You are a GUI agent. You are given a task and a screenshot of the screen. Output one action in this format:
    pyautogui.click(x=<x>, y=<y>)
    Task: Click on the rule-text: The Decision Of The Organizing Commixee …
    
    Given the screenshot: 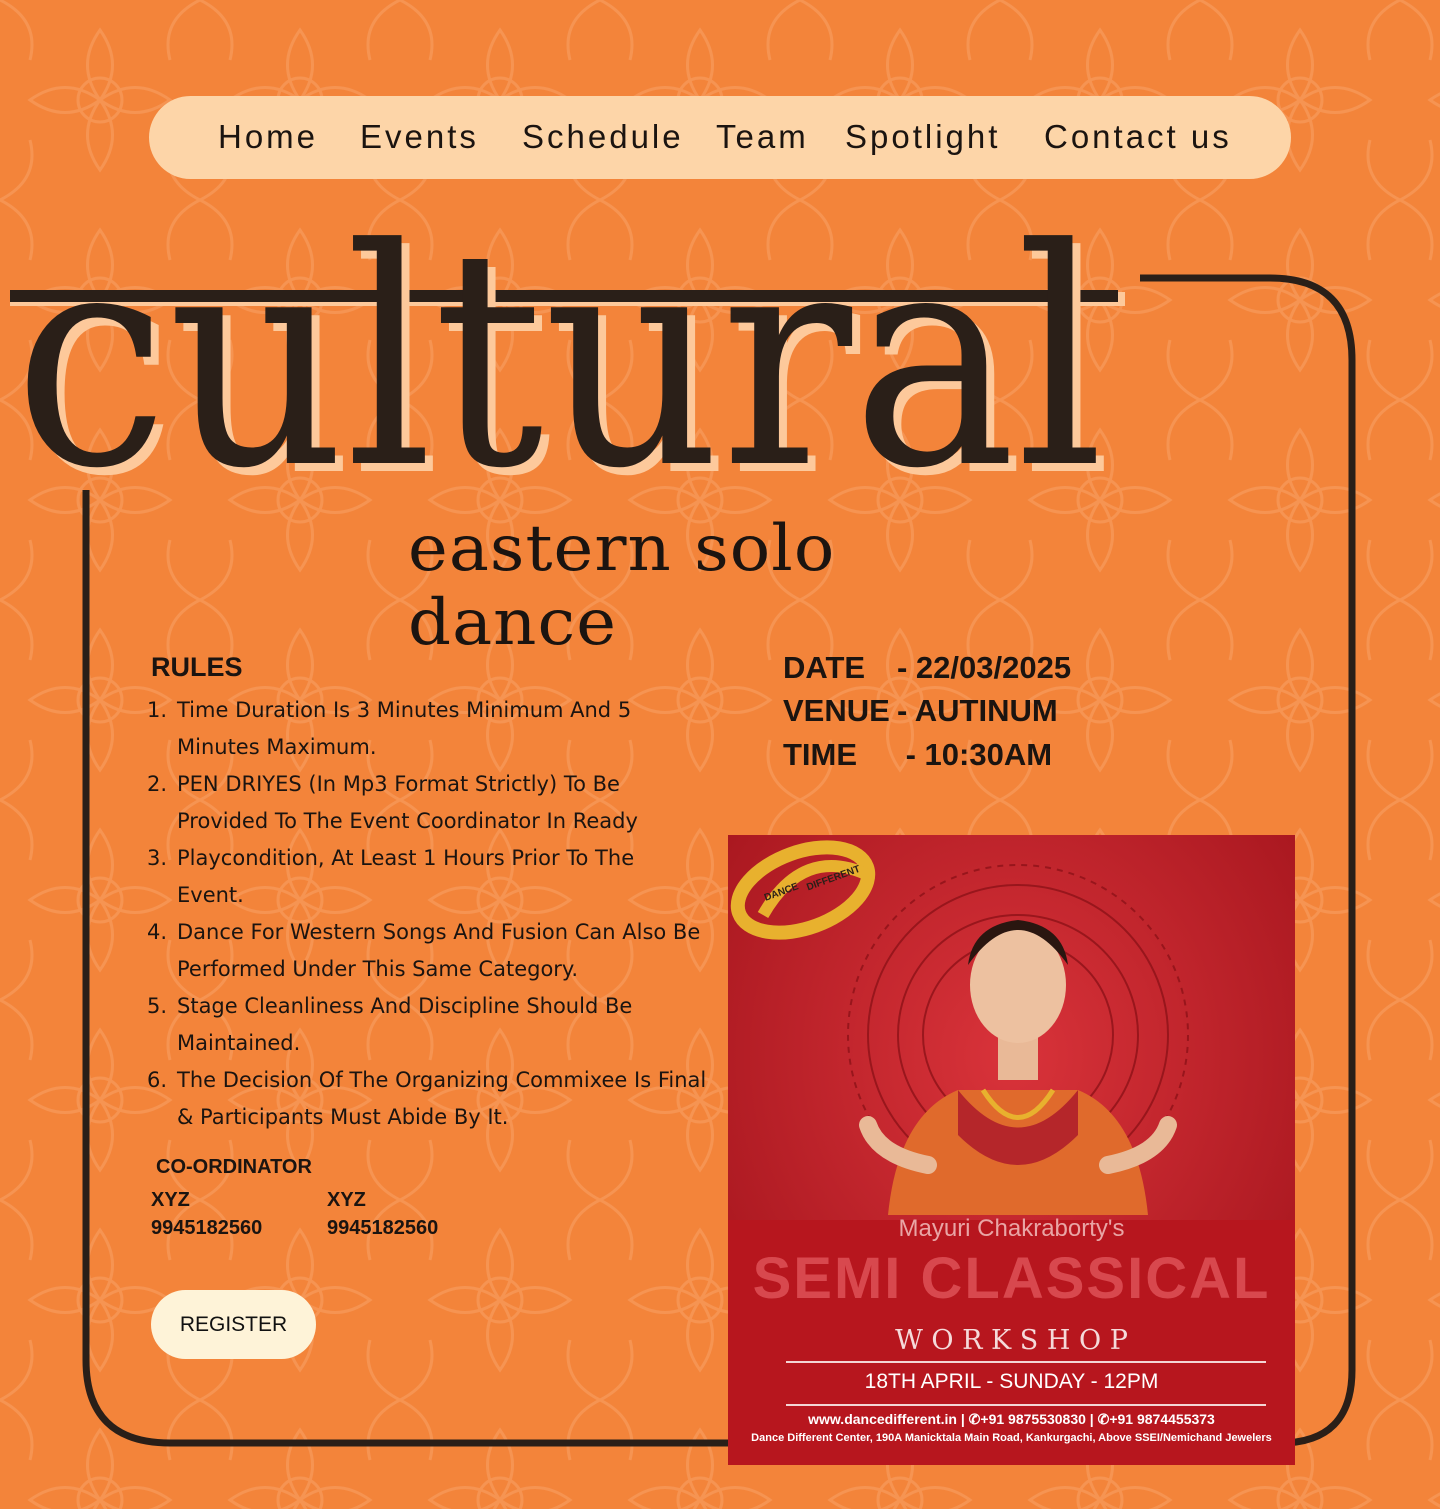 What is the action you would take?
    pyautogui.click(x=442, y=1080)
    